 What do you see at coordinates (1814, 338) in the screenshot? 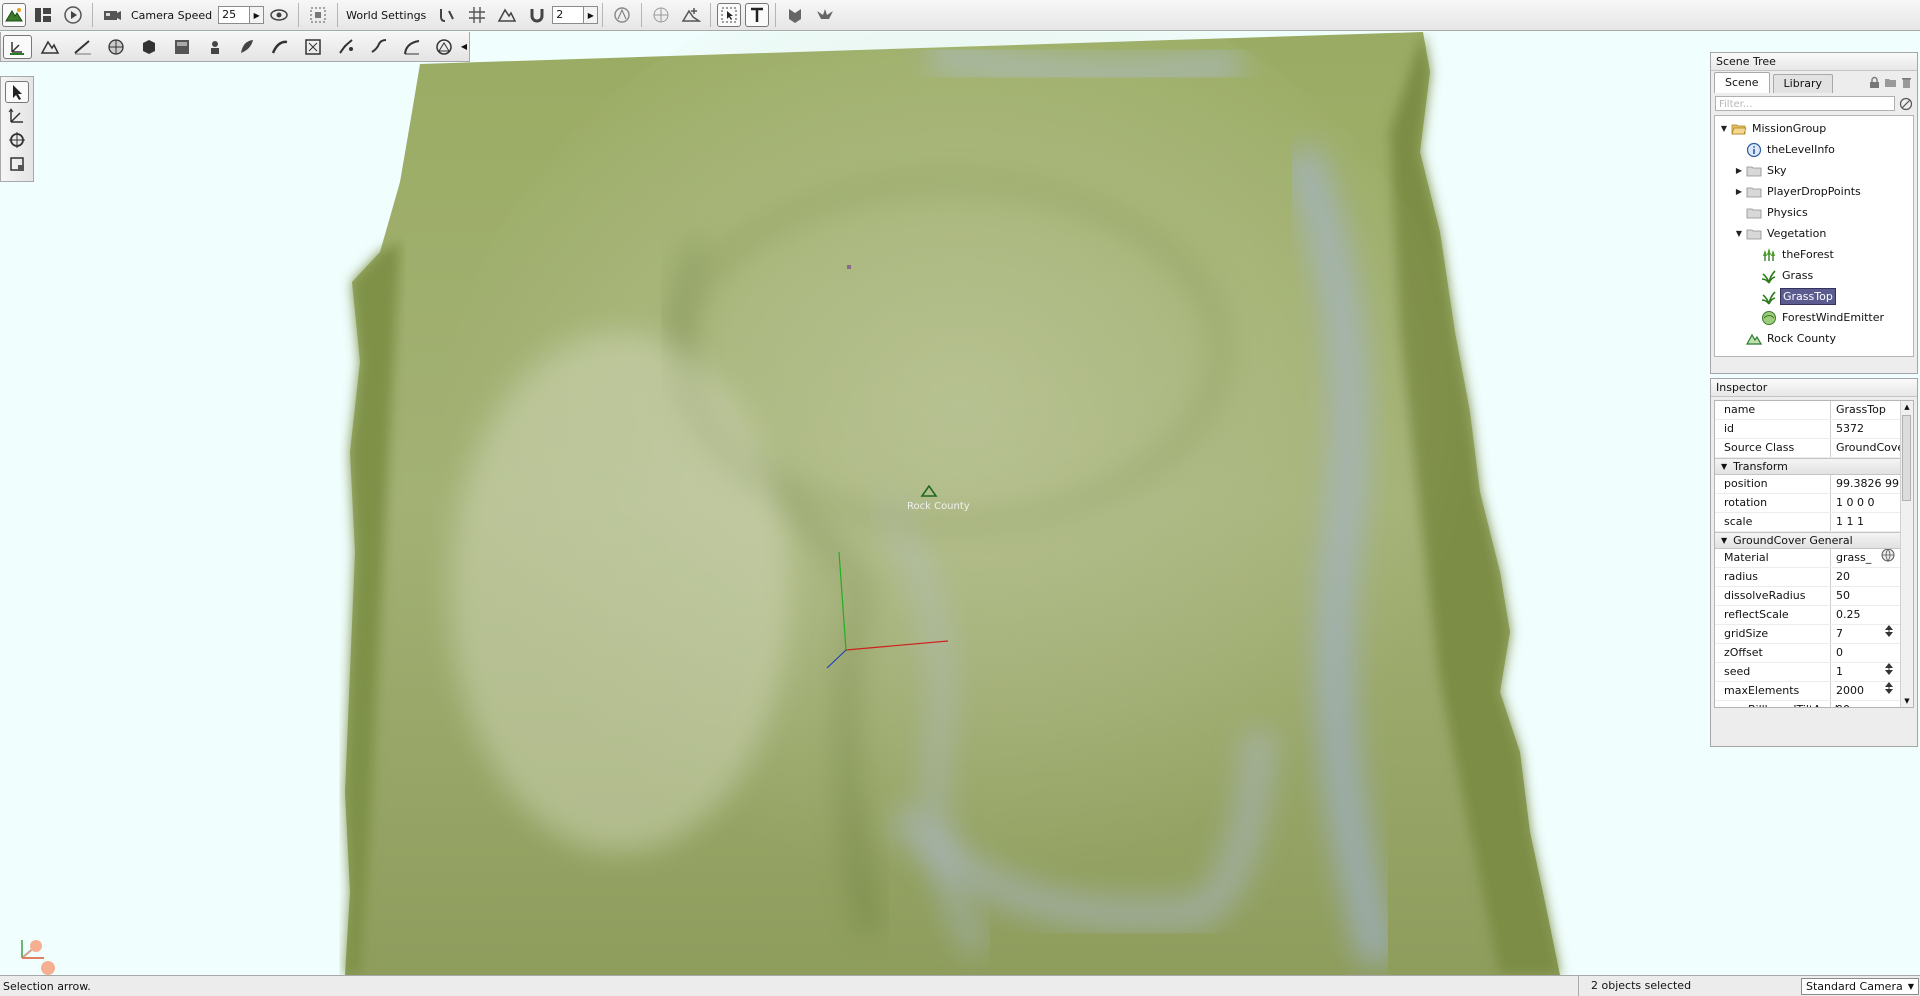
I see `tree-item: Rock County` at bounding box center [1814, 338].